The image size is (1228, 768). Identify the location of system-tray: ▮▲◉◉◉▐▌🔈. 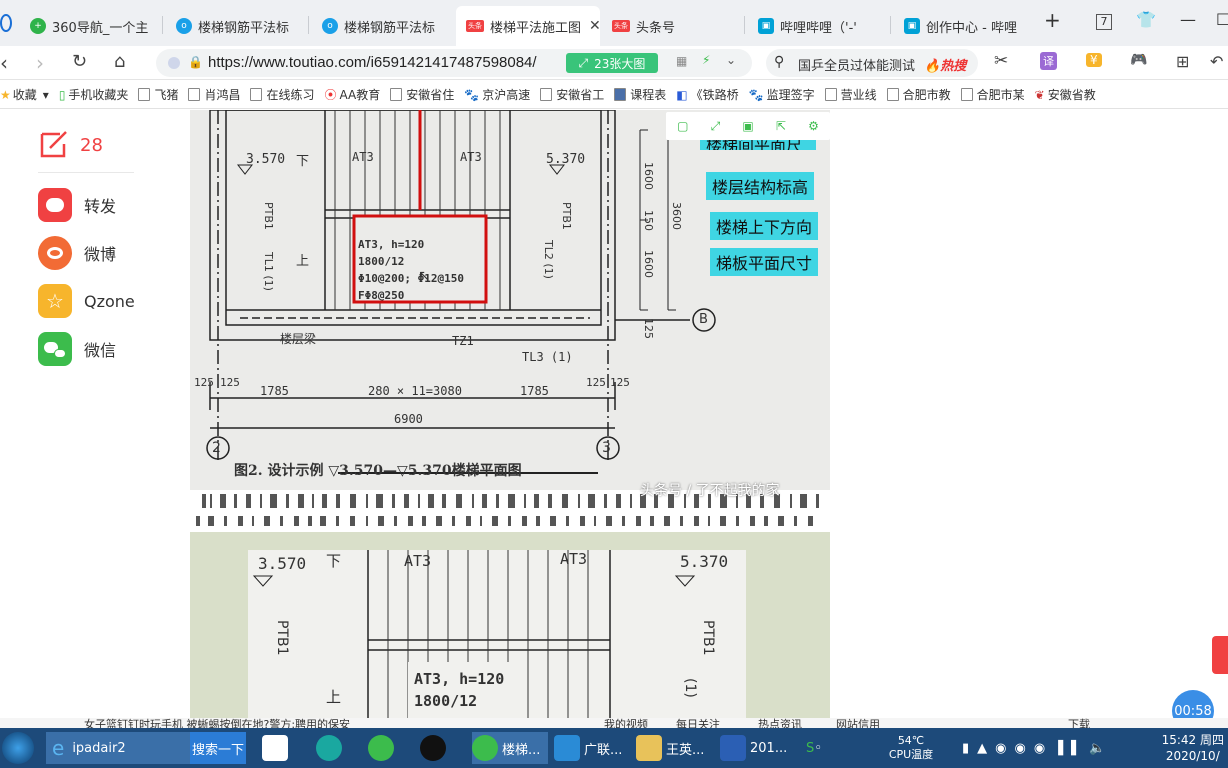
(1037, 748).